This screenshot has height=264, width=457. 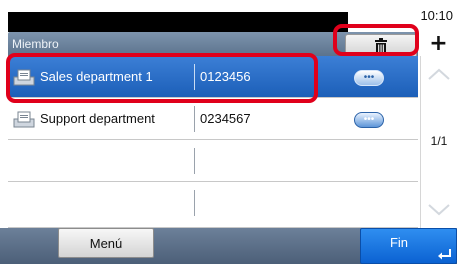 I want to click on list-row: Sales department 1 0123456 •••, so click(x=213, y=77).